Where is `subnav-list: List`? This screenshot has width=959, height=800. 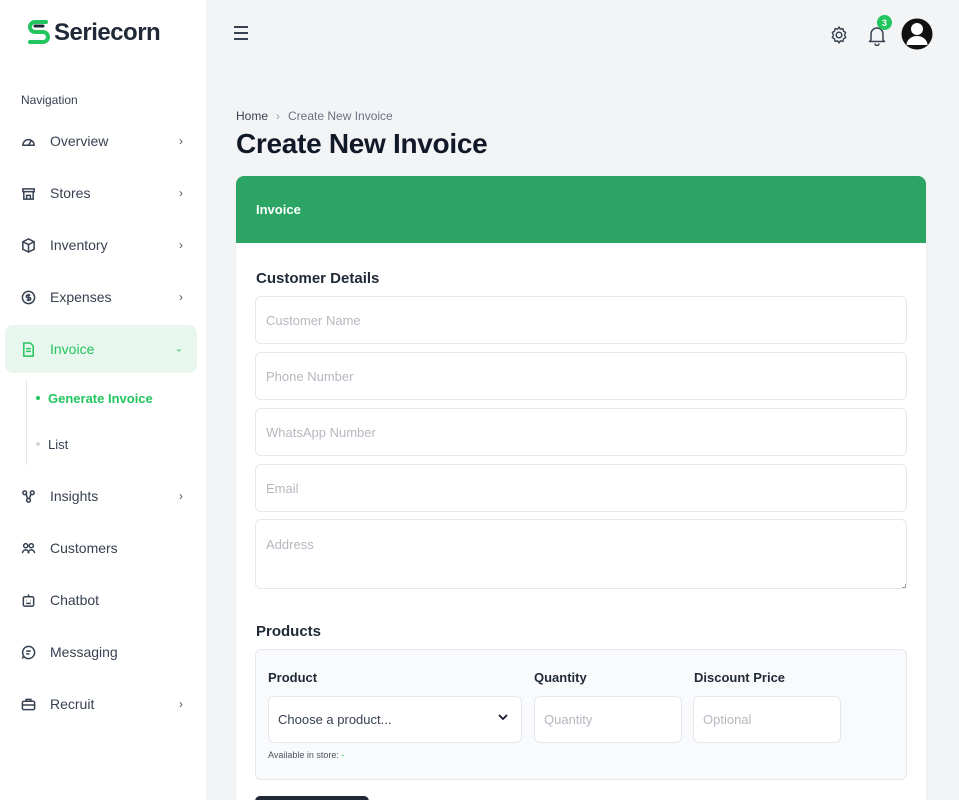 subnav-list: List is located at coordinates (116, 444).